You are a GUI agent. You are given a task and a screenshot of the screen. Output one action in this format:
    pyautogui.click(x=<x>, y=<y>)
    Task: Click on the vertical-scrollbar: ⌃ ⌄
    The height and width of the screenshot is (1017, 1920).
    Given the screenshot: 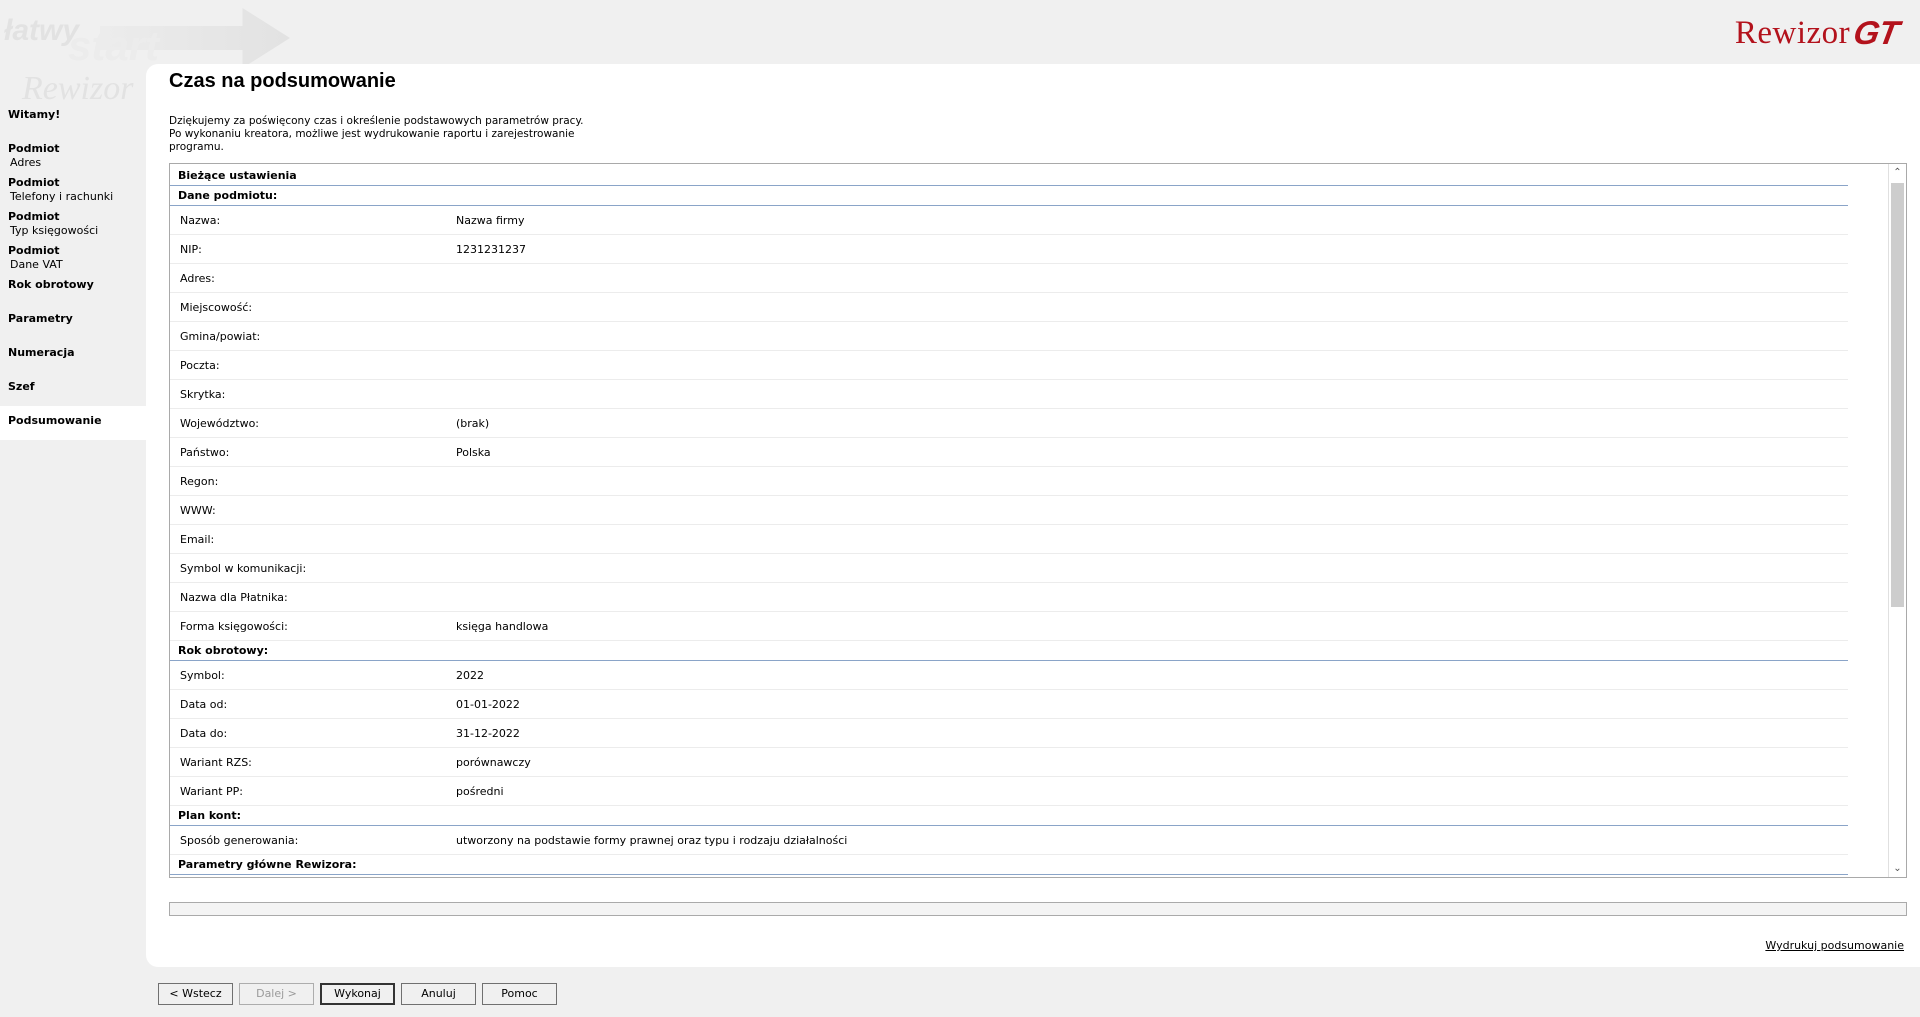 What is the action you would take?
    pyautogui.click(x=1897, y=520)
    